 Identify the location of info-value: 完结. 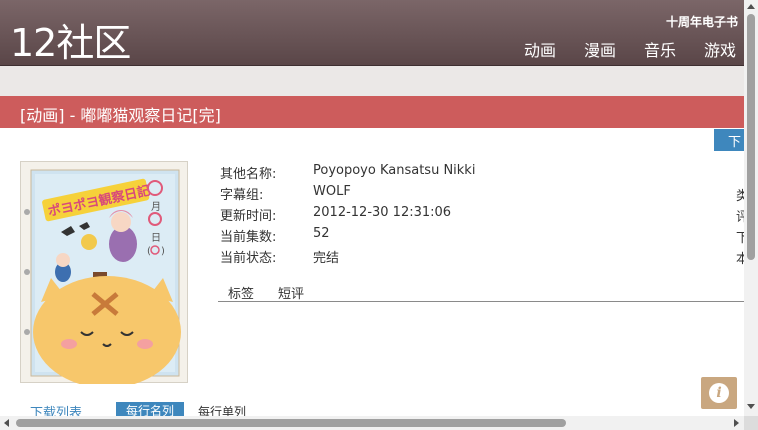
(326, 258).